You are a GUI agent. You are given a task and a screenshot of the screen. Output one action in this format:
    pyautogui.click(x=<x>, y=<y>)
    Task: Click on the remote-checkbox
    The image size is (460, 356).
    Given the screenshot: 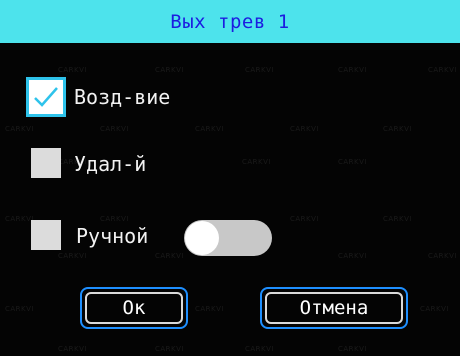 What is the action you would take?
    pyautogui.click(x=46, y=163)
    